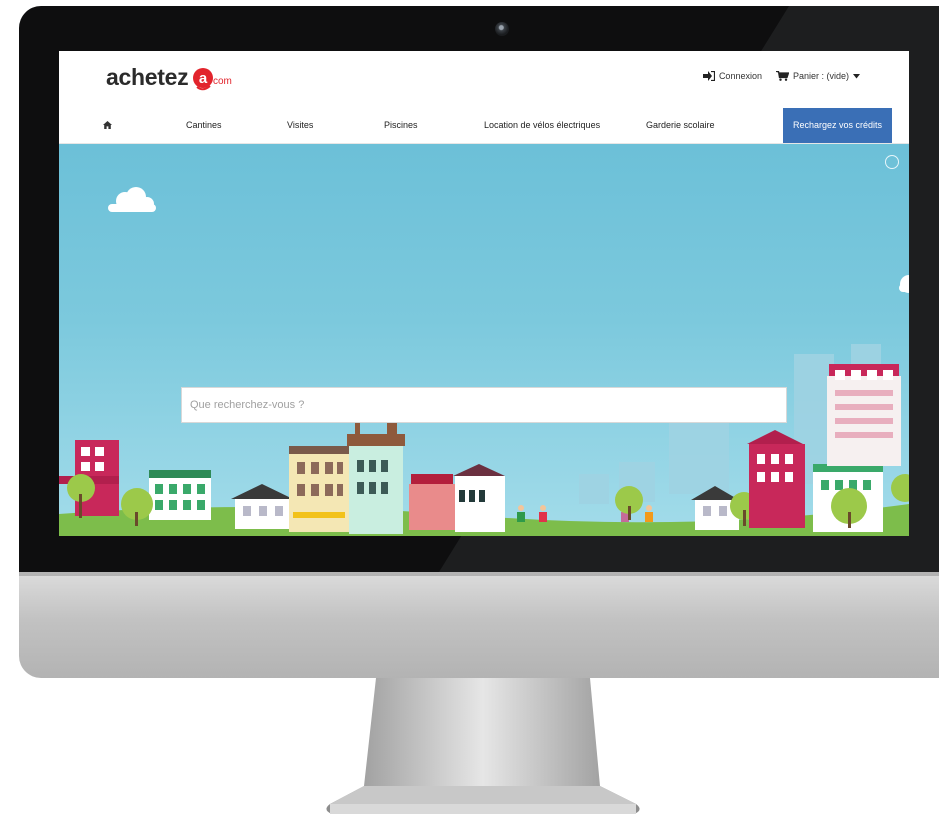 The image size is (939, 818). I want to click on logo-accent-text: com, so click(222, 81).